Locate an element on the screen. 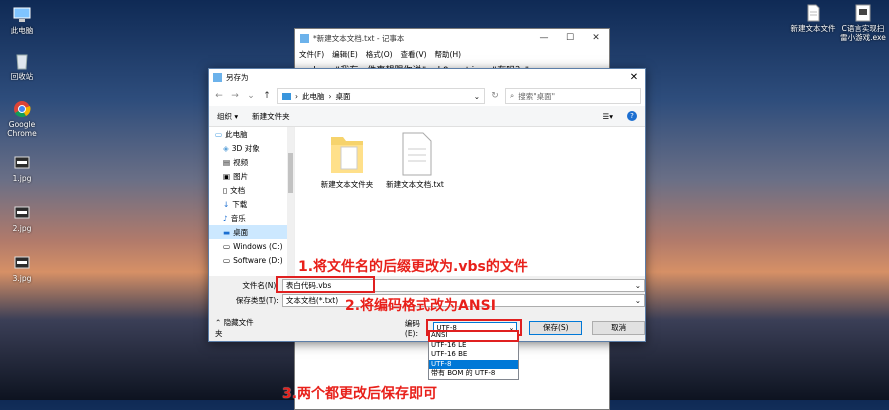 This screenshot has width=889, height=410. file-item-folder: 新建文本文件夹 is located at coordinates (347, 160).